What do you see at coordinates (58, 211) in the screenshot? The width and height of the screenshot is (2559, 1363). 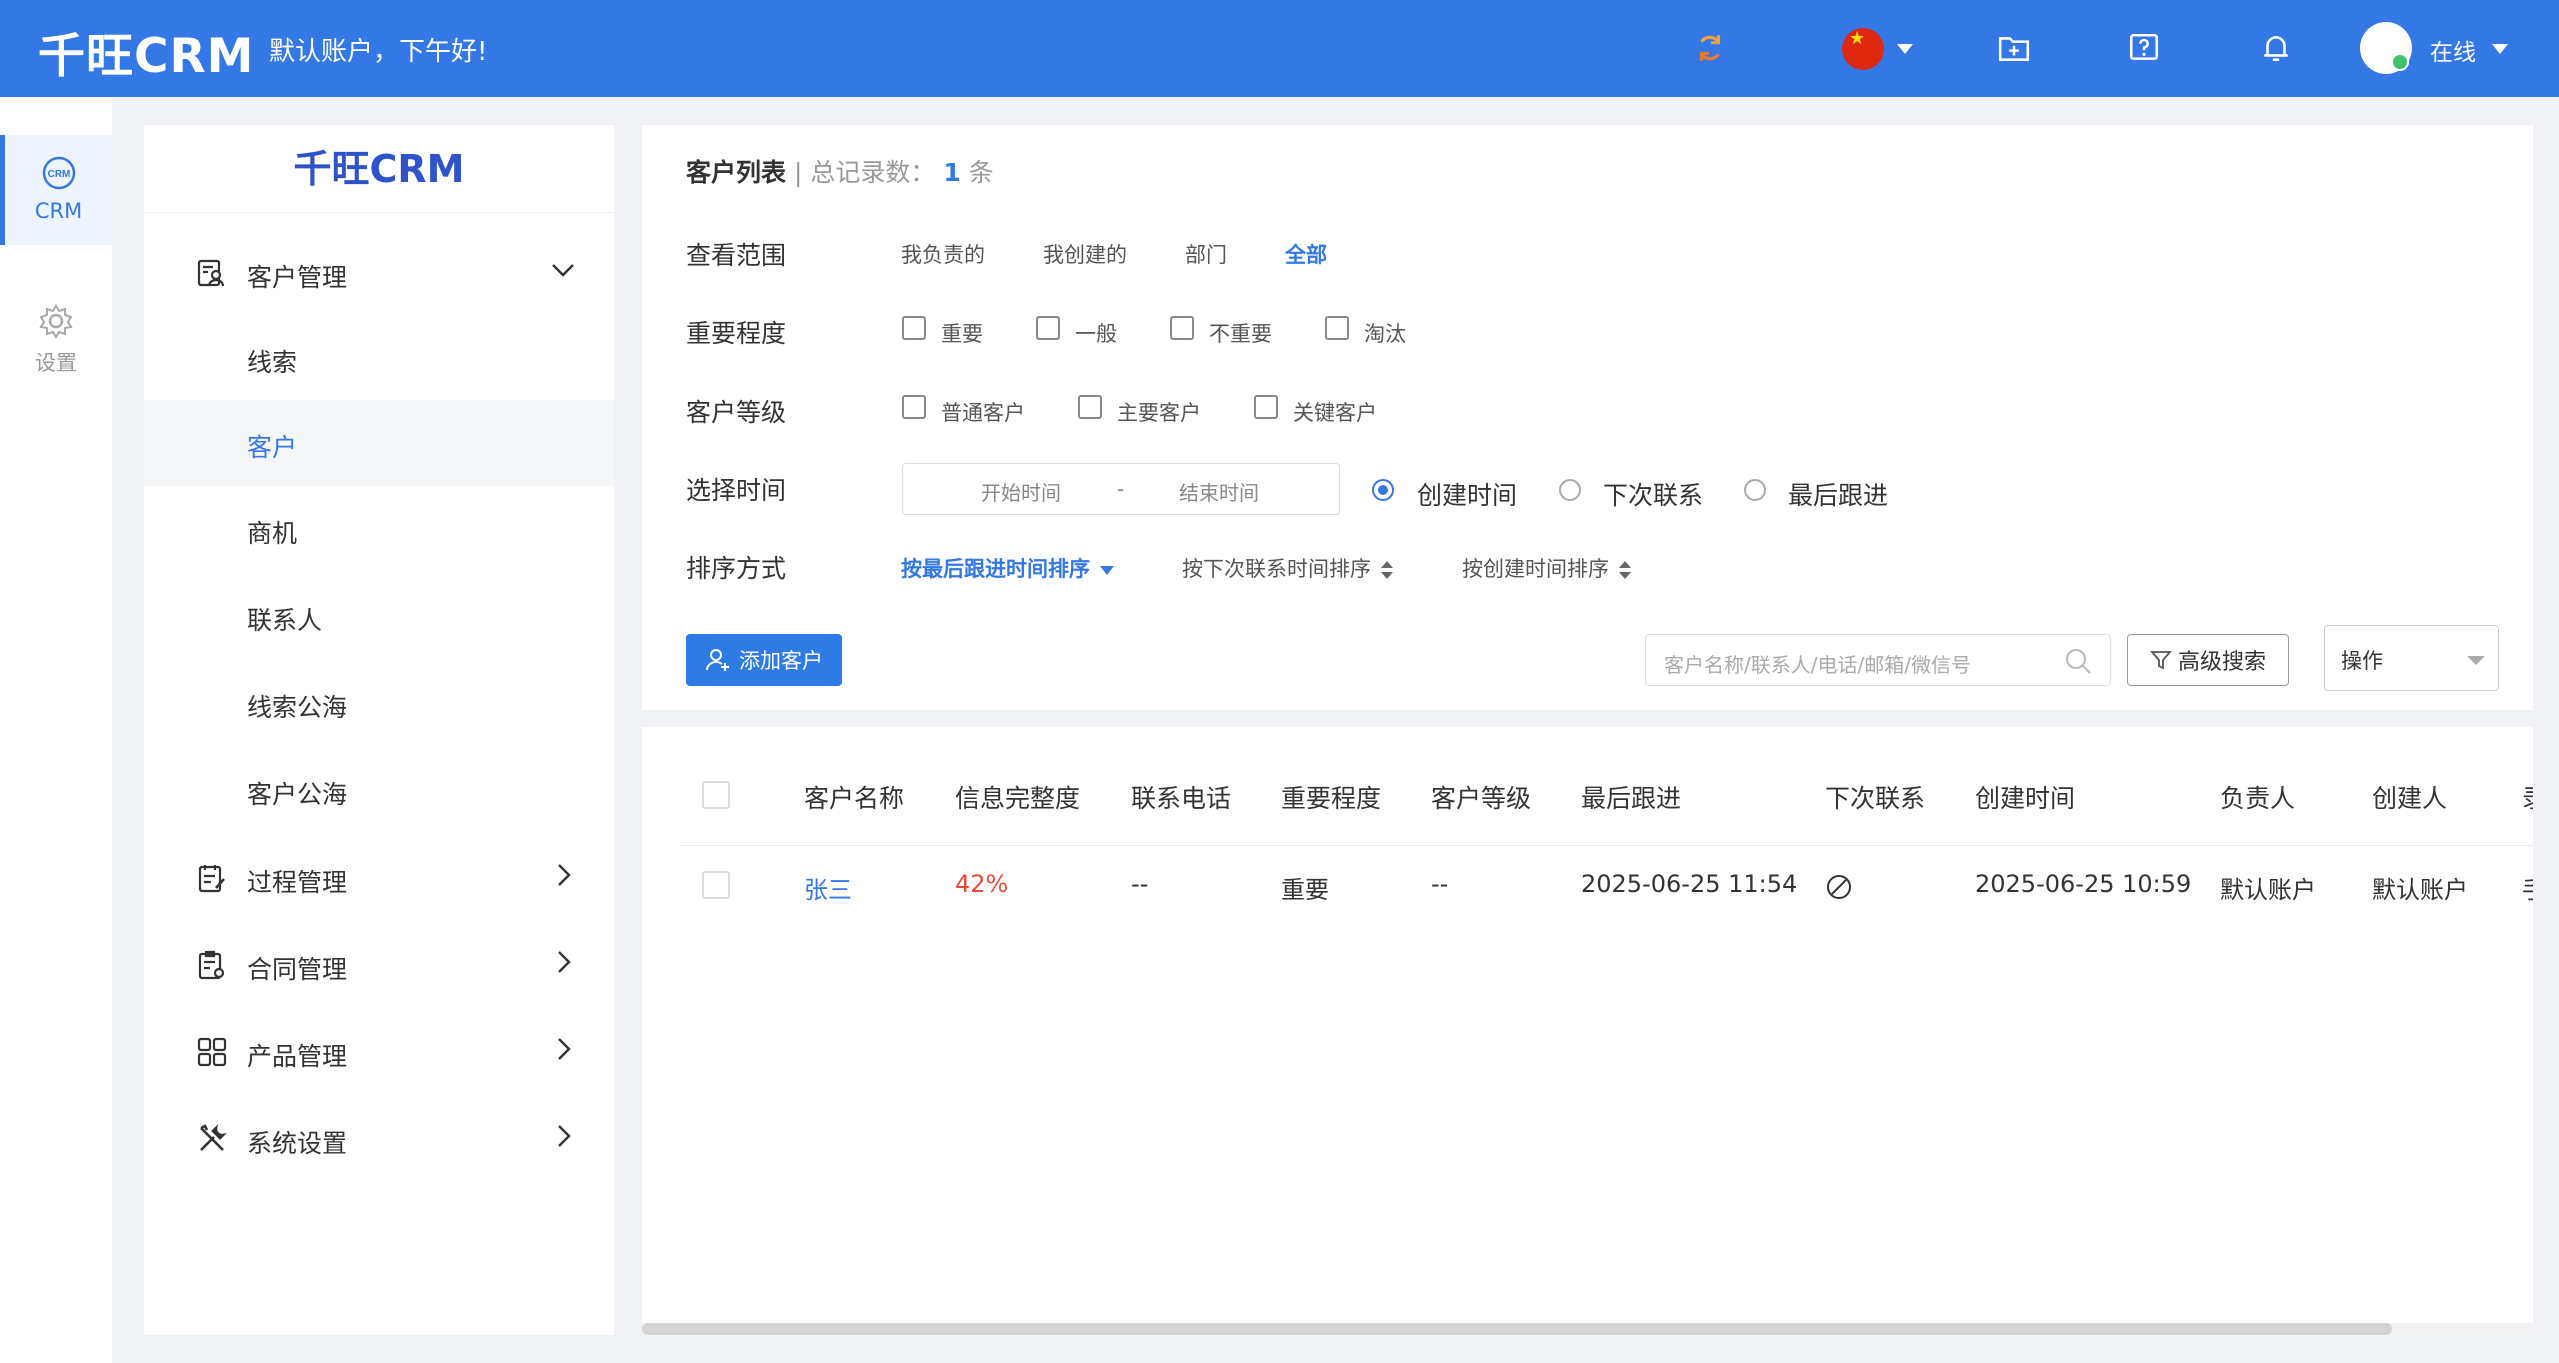 I see `rail-item-label: CRM` at bounding box center [58, 211].